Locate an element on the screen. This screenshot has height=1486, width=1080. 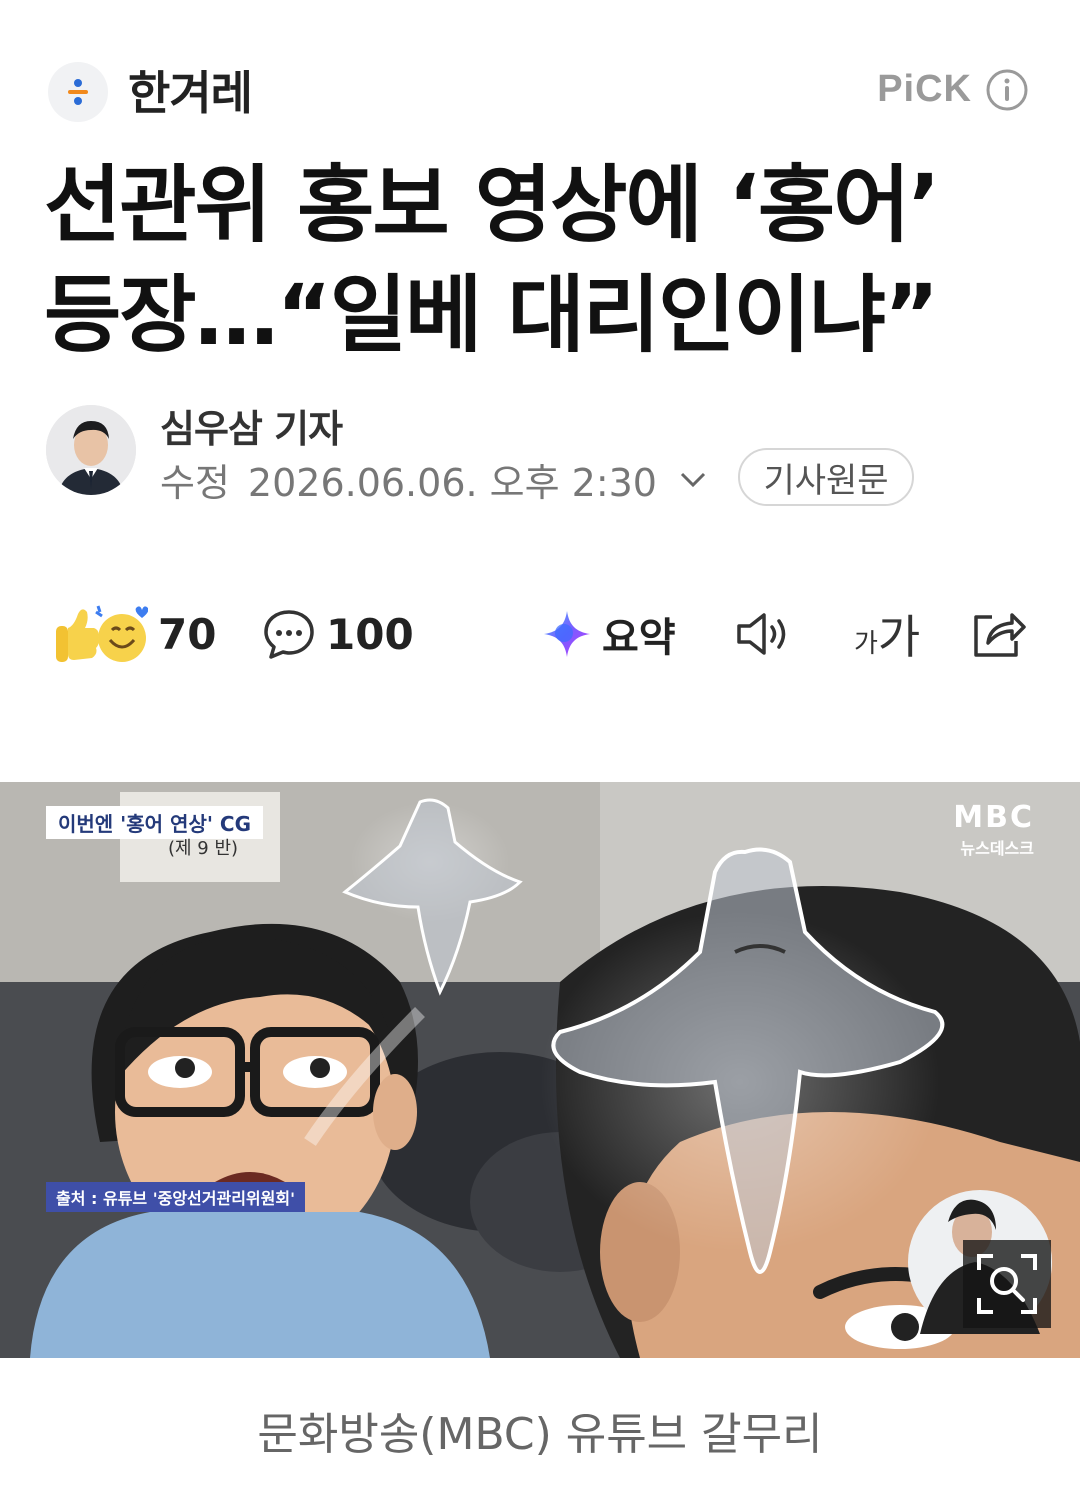
article-toolbar: 70 100 요약 가 가 is located at coordinates (540, 634).